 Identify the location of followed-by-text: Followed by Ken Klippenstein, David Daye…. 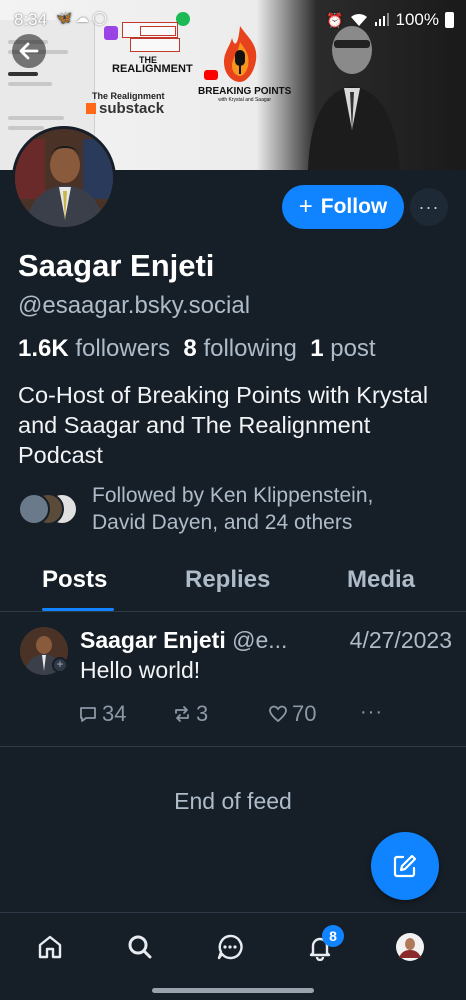
(233, 509).